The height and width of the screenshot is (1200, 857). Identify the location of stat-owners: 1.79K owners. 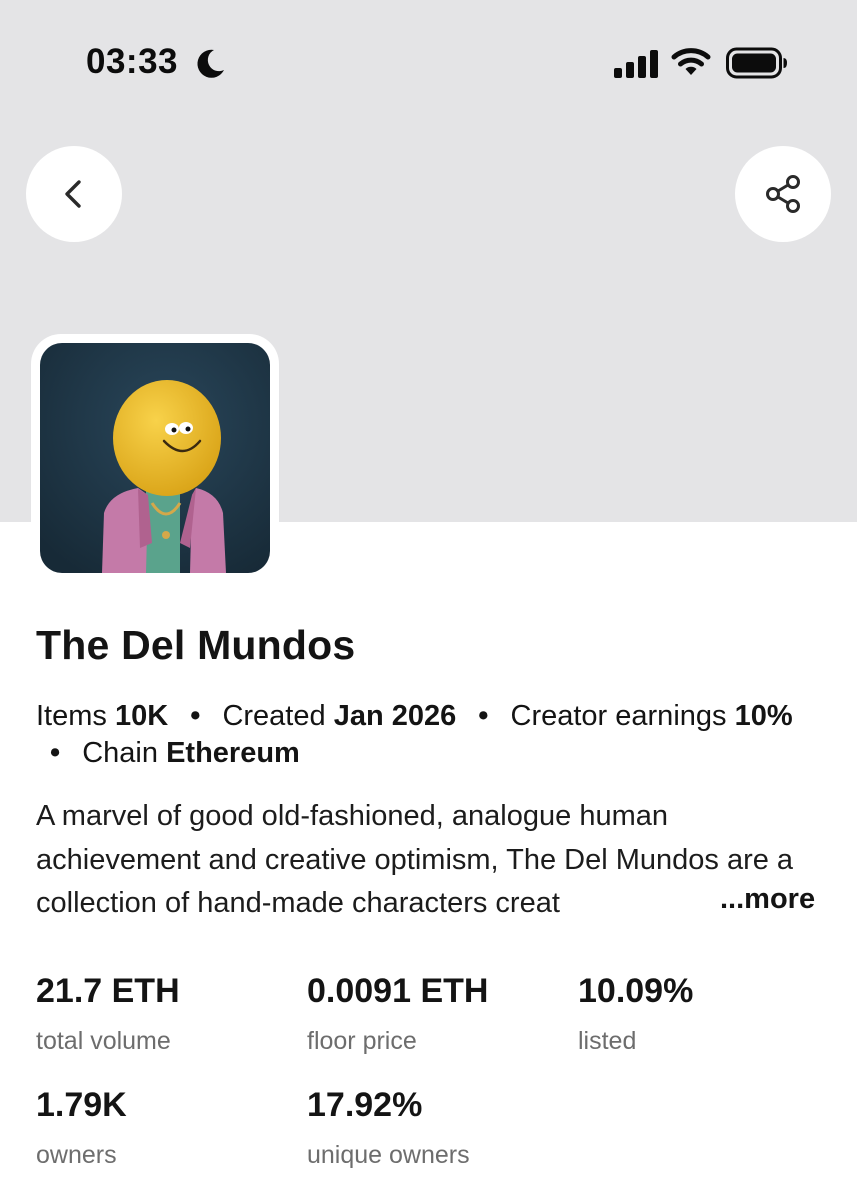
(81, 1128).